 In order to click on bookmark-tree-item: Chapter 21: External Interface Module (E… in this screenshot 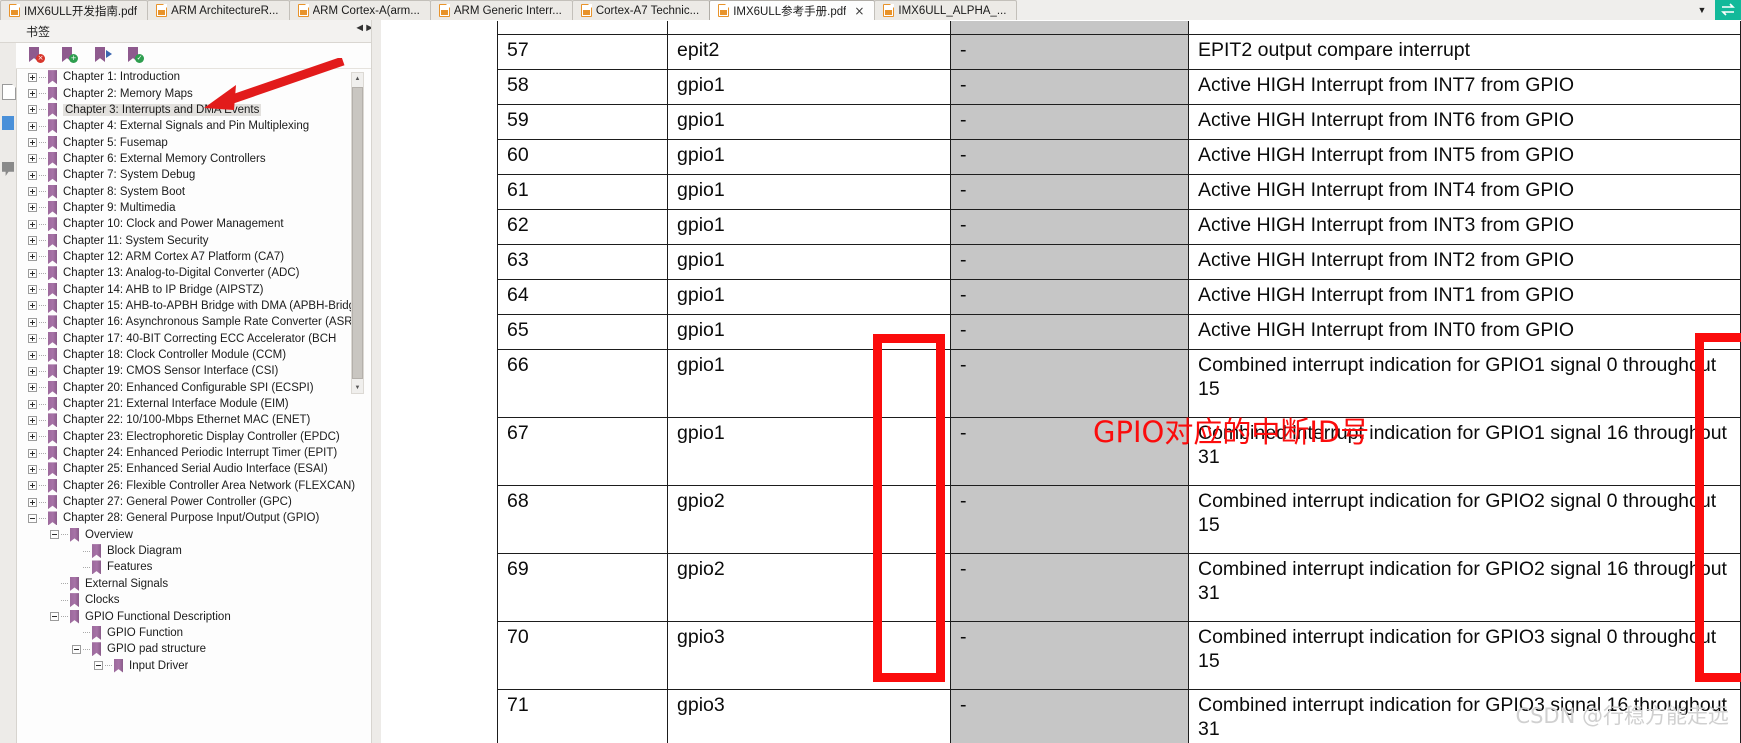, I will do `click(190, 404)`.